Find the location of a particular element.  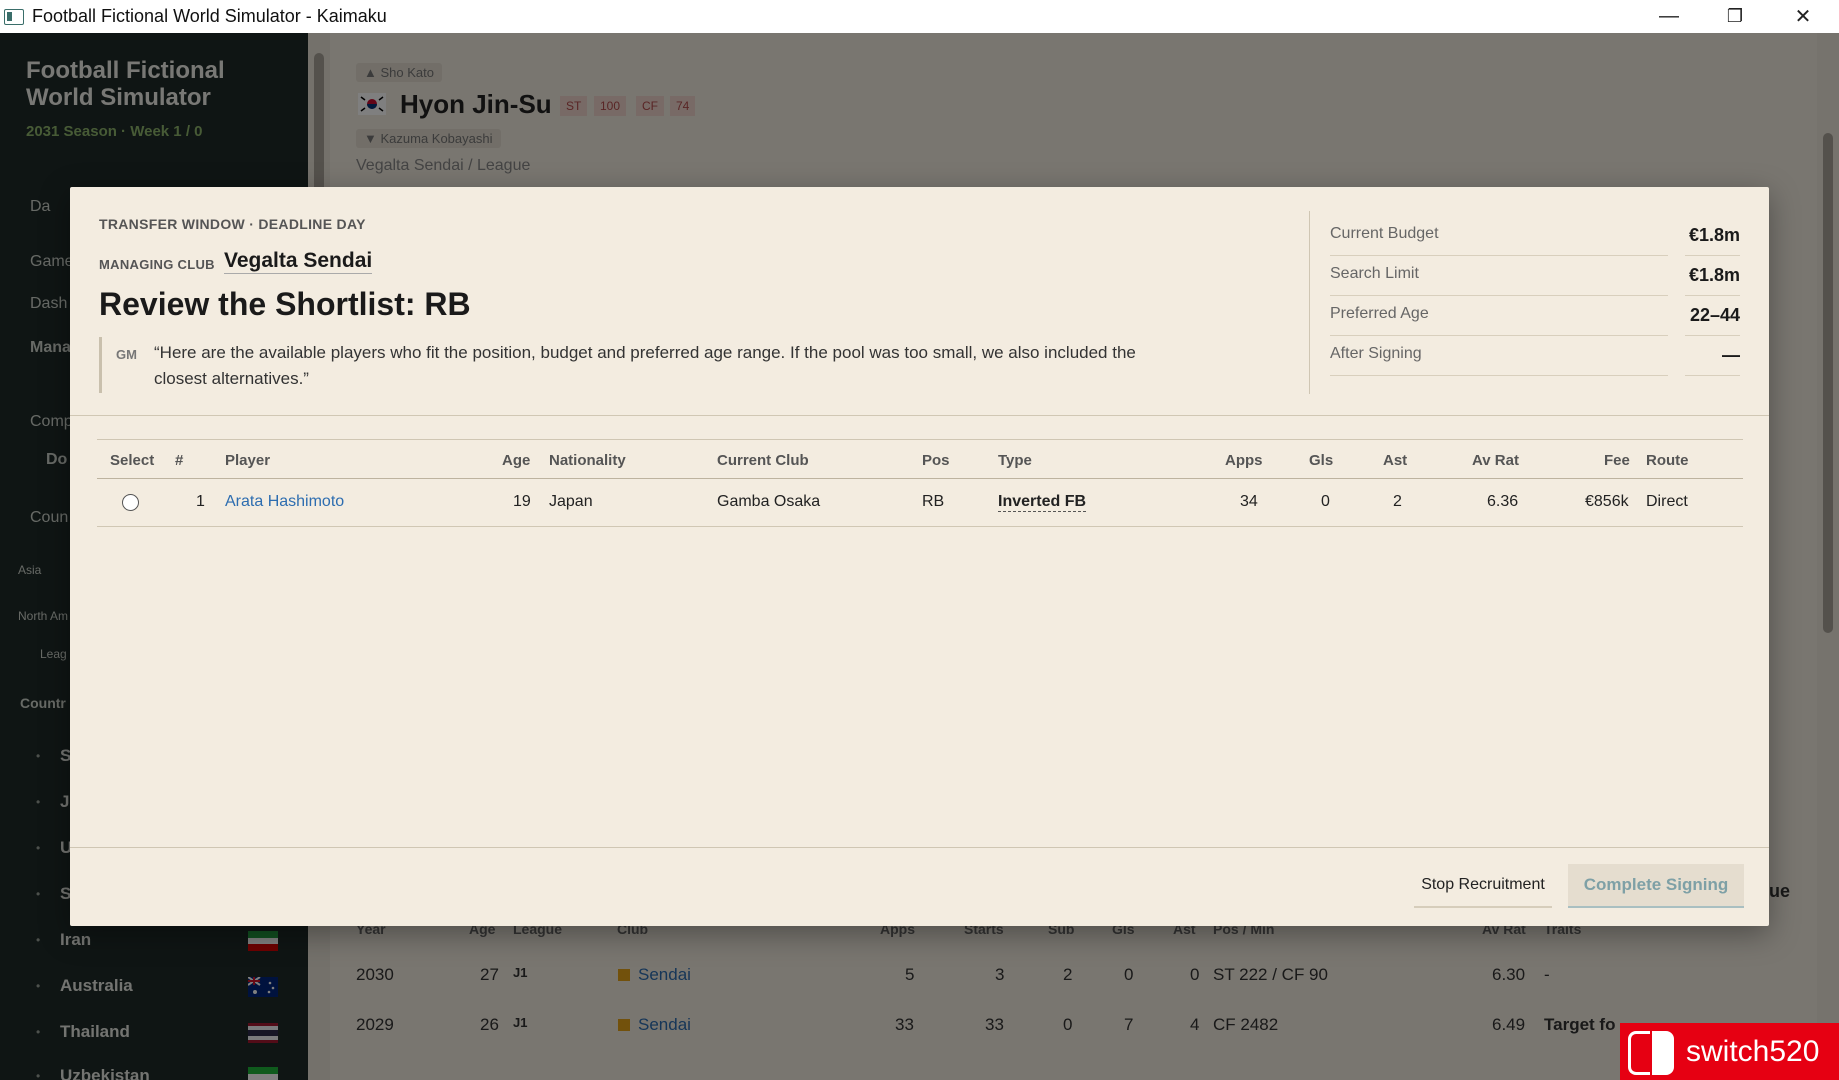

cell-num: 1 is located at coordinates (200, 501).